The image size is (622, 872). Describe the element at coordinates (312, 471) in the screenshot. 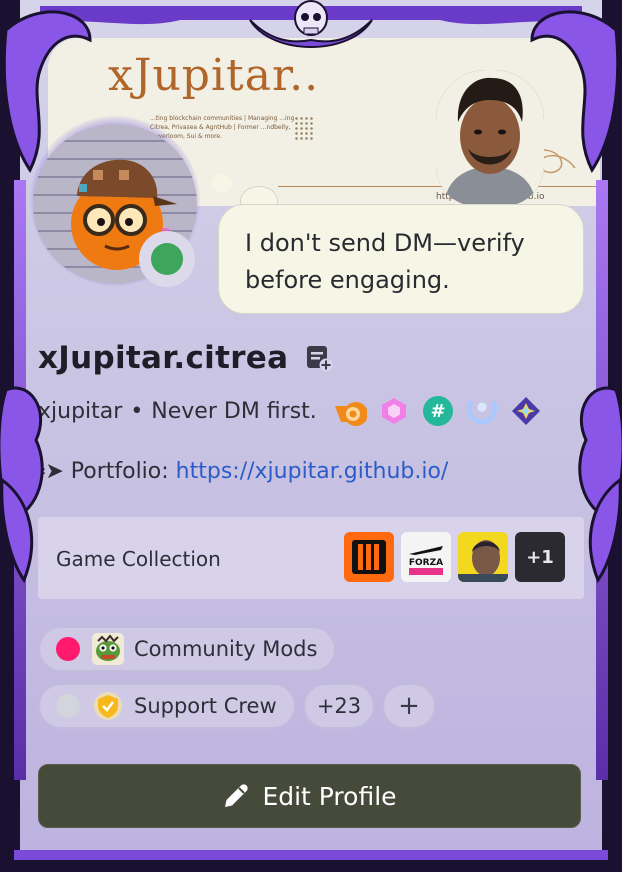

I see `portfolio-link: https://xjupitar.github.io/` at that location.